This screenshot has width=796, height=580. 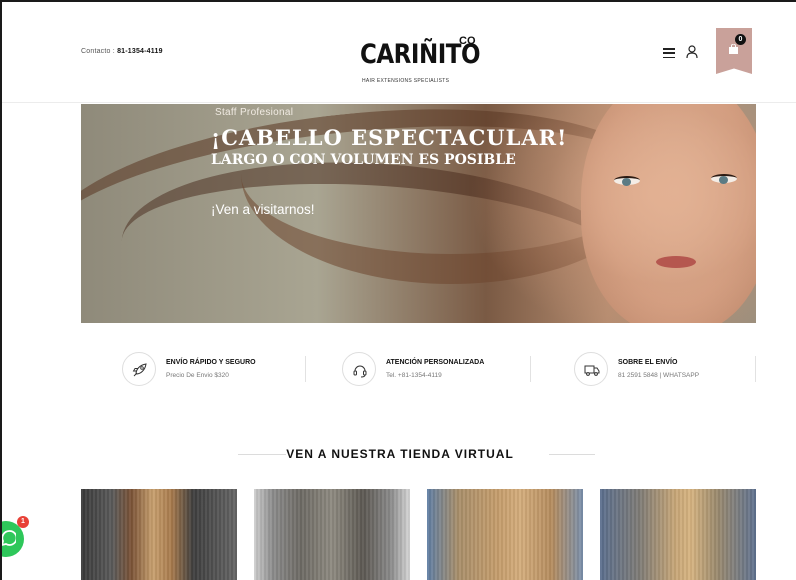 What do you see at coordinates (733, 49) in the screenshot?
I see `shopping-bag-icon` at bounding box center [733, 49].